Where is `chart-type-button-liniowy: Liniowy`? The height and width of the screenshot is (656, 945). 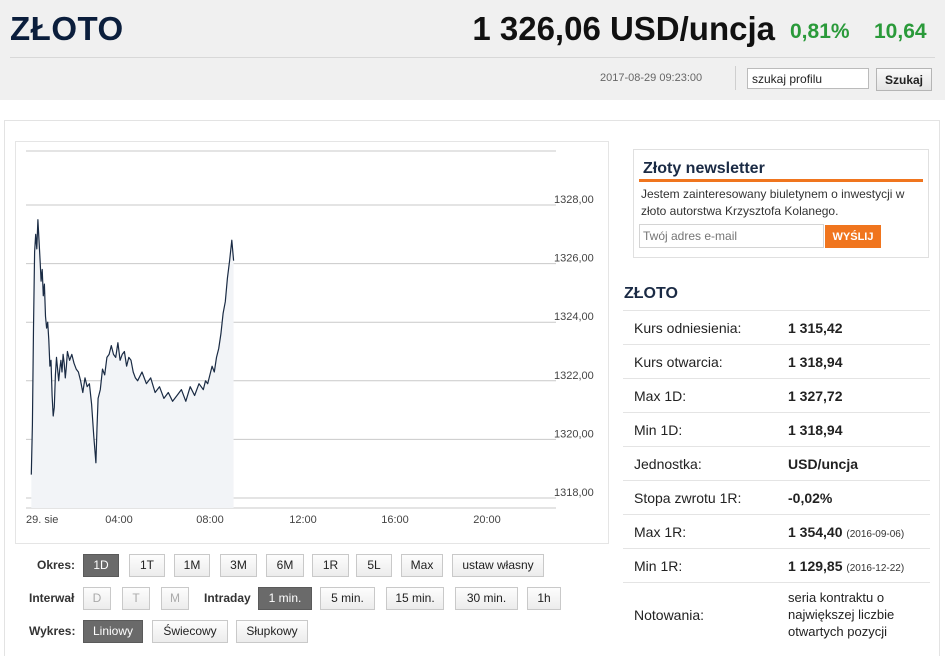 chart-type-button-liniowy: Liniowy is located at coordinates (113, 631).